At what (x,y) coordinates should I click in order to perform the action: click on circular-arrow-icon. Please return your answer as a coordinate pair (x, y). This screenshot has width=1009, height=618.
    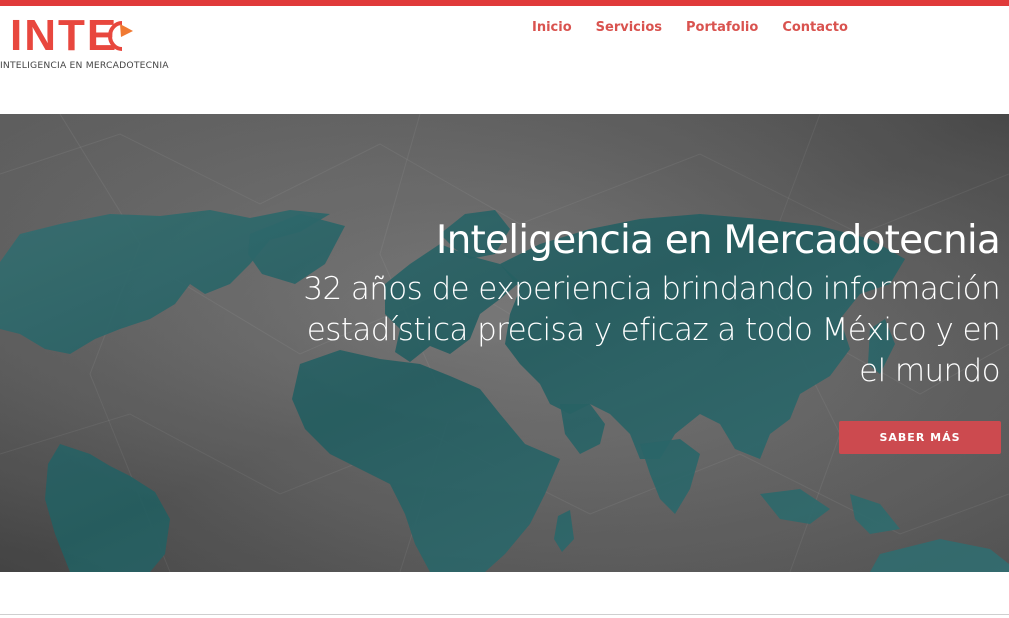
    Looking at the image, I should click on (120, 36).